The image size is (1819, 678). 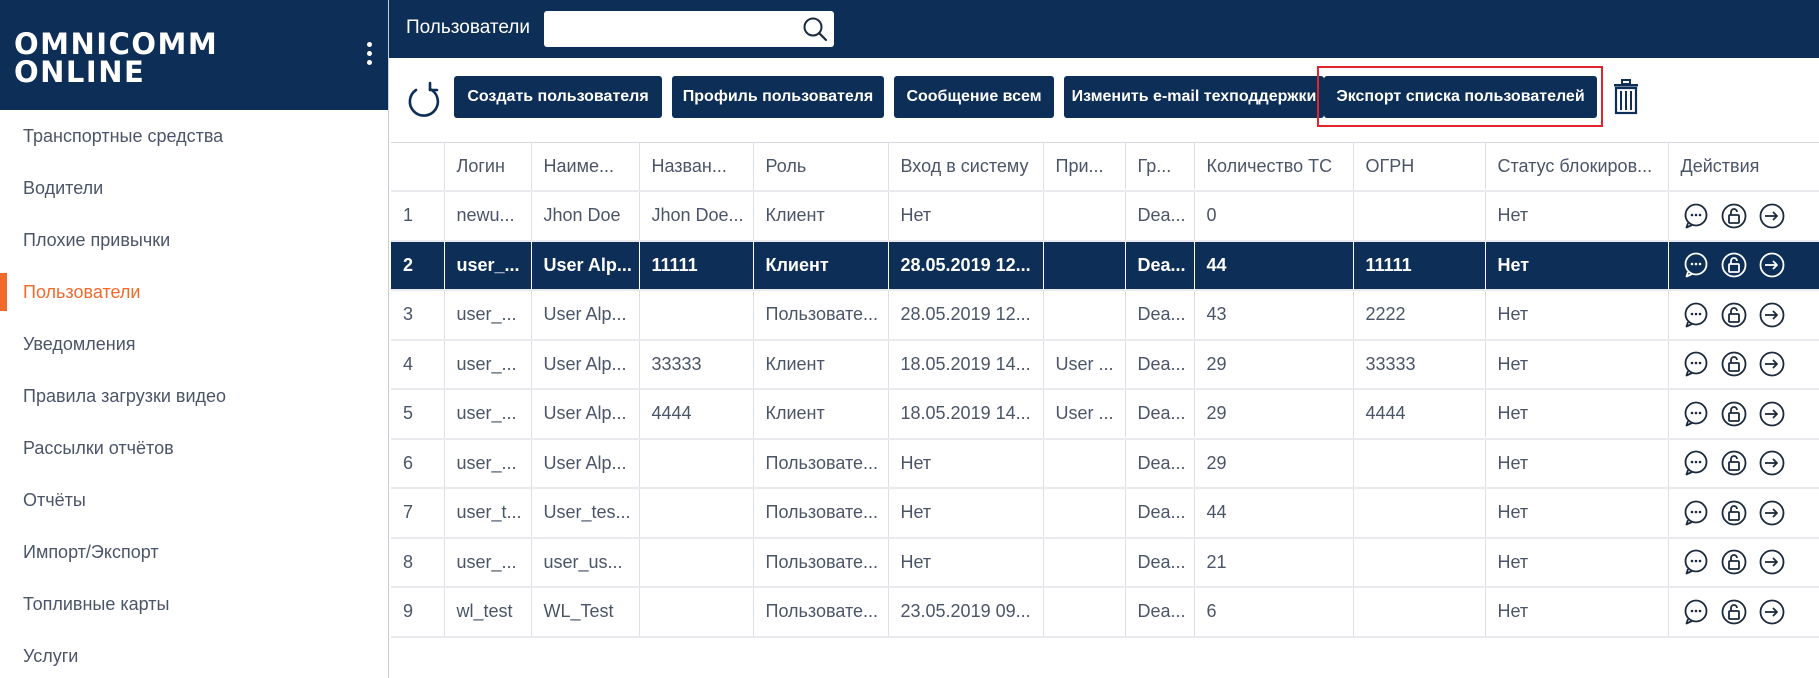 I want to click on column-header-8: Количество ТС, so click(x=1274, y=167).